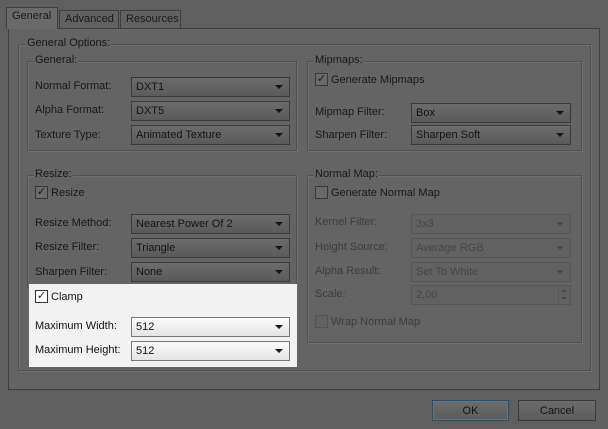  Describe the element at coordinates (321, 192) in the screenshot. I see `generate-normal-map-checkbox` at that location.